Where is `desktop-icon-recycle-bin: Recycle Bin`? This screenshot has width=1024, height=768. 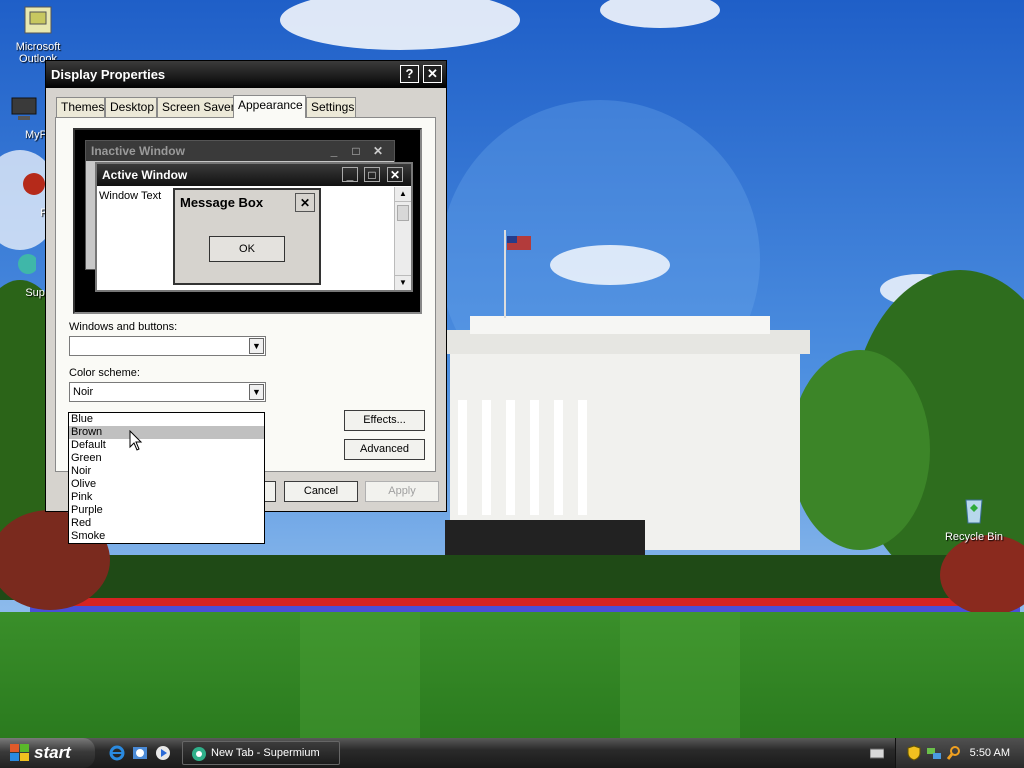
desktop-icon-recycle-bin: Recycle Bin is located at coordinates (974, 518).